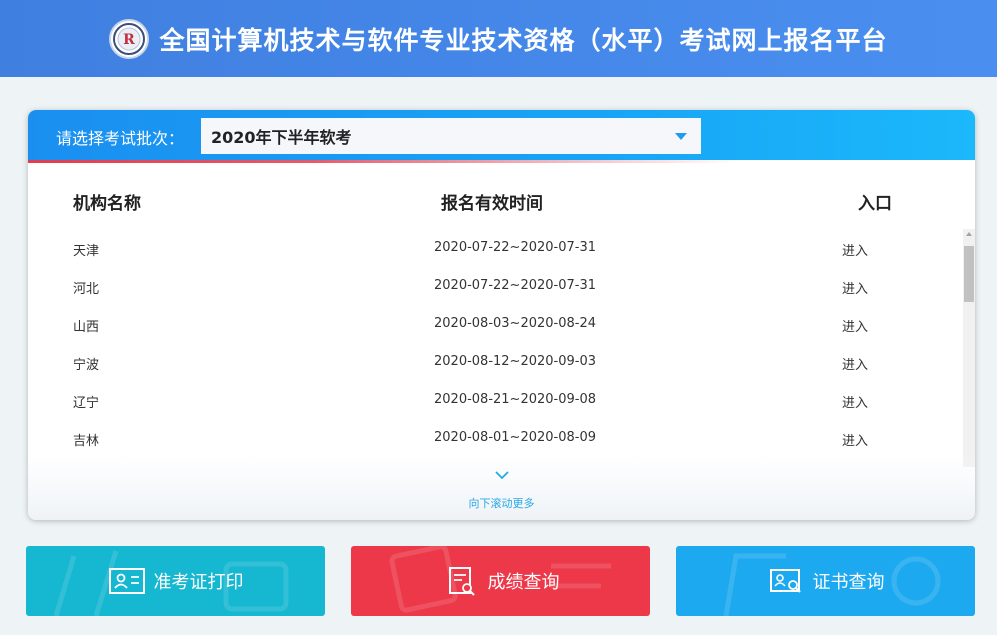 The height and width of the screenshot is (635, 997). What do you see at coordinates (120, 138) in the screenshot?
I see `batch-select-label: 请选择考试批次：` at bounding box center [120, 138].